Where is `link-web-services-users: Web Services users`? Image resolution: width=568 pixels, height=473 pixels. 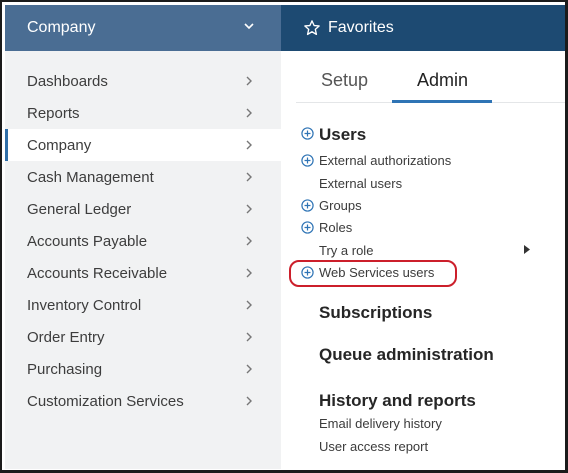
link-web-services-users: Web Services users is located at coordinates (376, 272).